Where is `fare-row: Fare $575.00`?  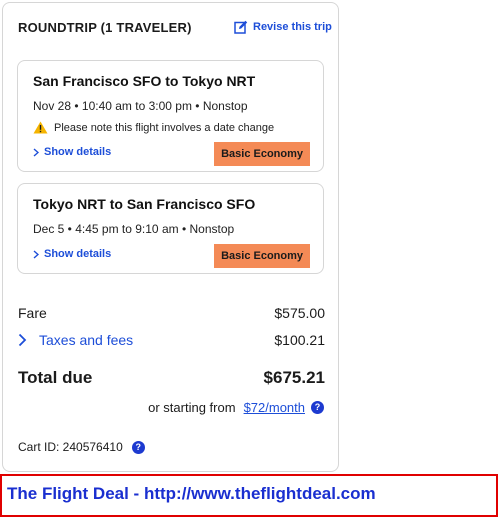 fare-row: Fare $575.00 is located at coordinates (171, 313).